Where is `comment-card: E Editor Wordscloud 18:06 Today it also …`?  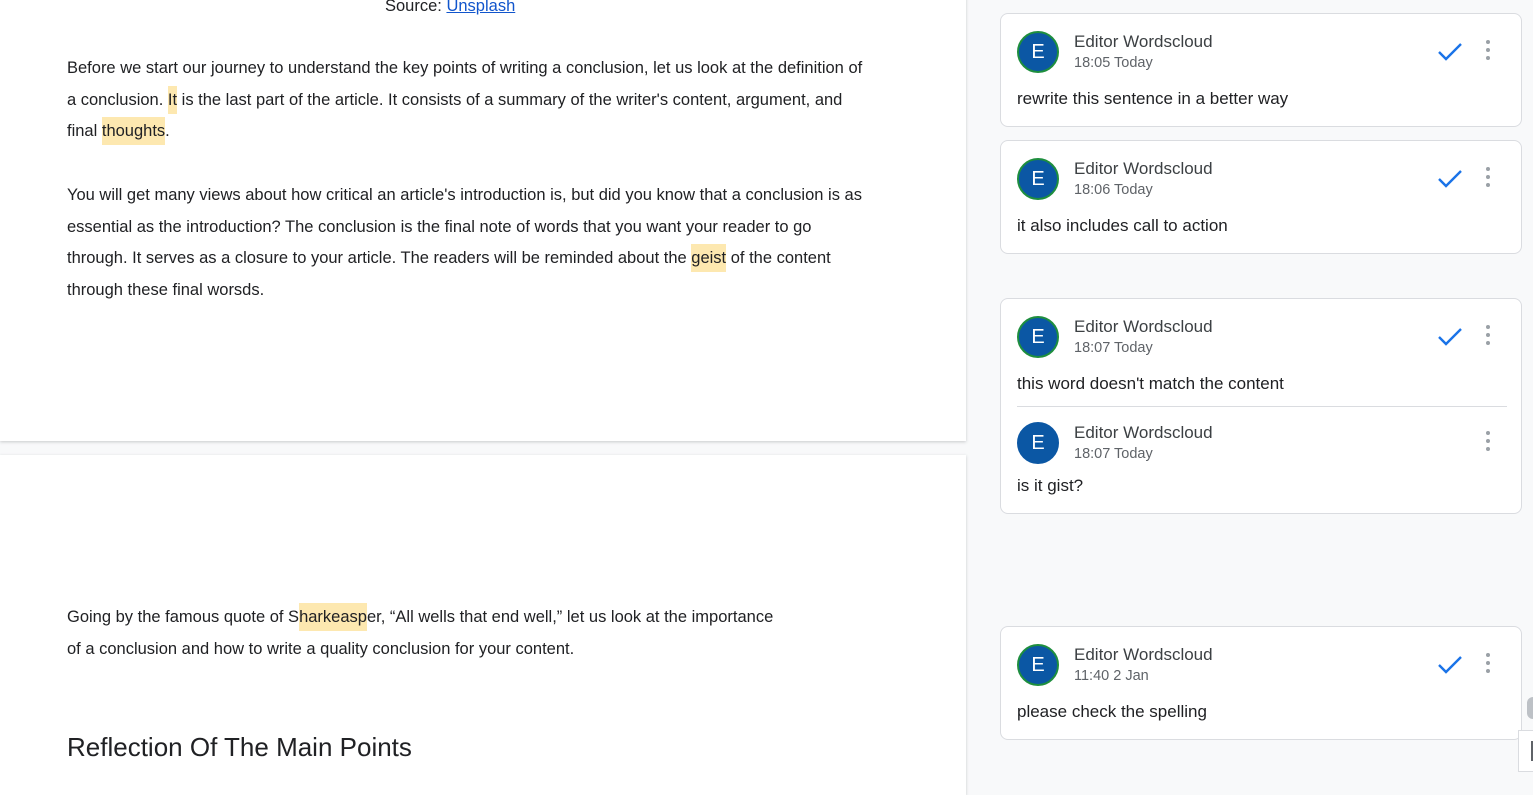
comment-card: E Editor Wordscloud 18:06 Today it also … is located at coordinates (1261, 197).